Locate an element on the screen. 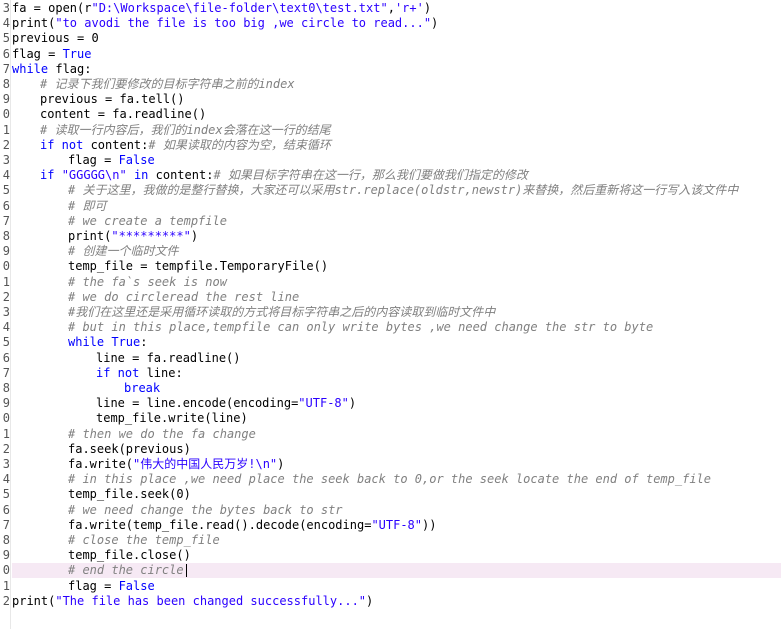  code-comment: # 如果读取的内容为空，结束循环 is located at coordinates (239, 144).